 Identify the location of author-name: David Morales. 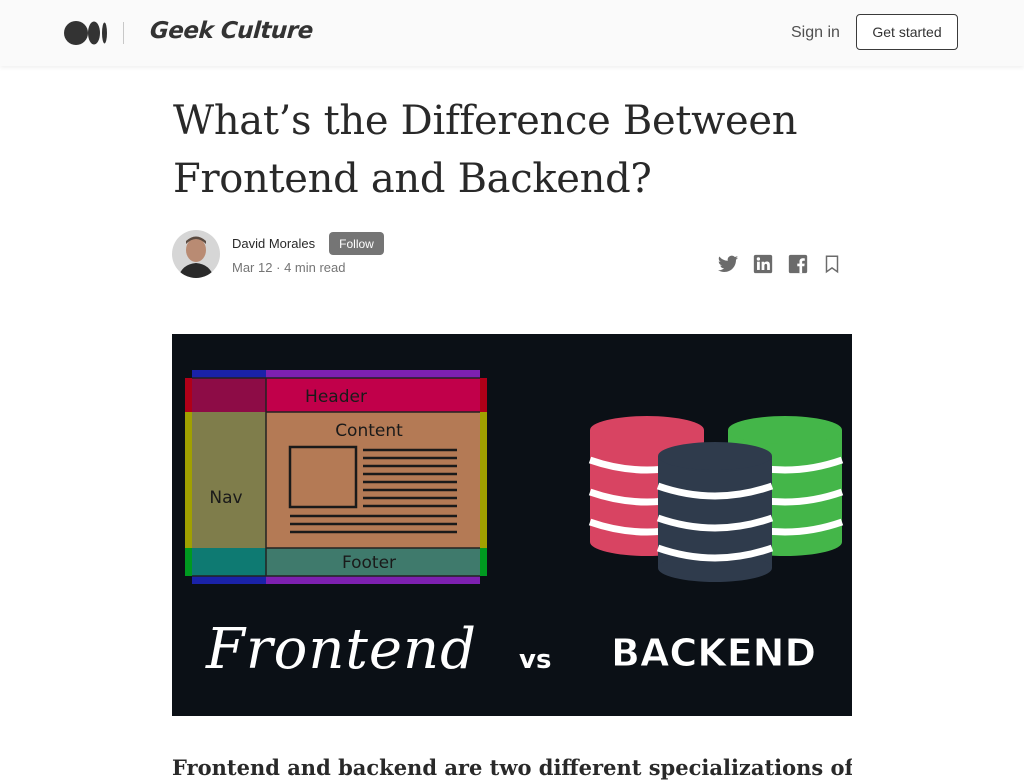
(273, 243).